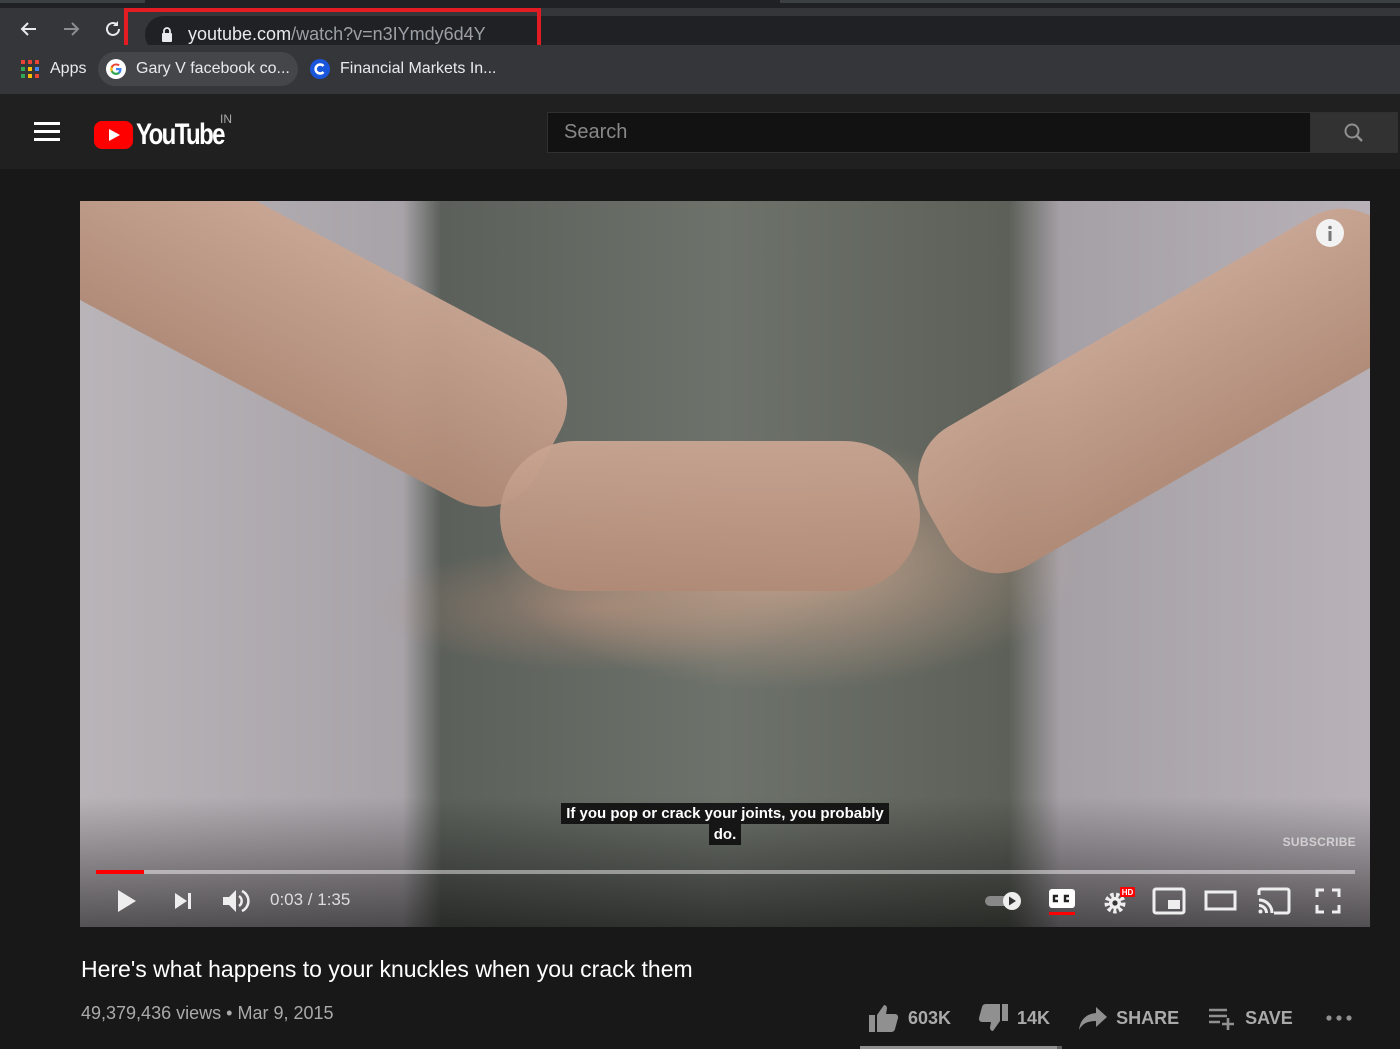 The image size is (1400, 1049). I want to click on progress-bar, so click(725, 872).